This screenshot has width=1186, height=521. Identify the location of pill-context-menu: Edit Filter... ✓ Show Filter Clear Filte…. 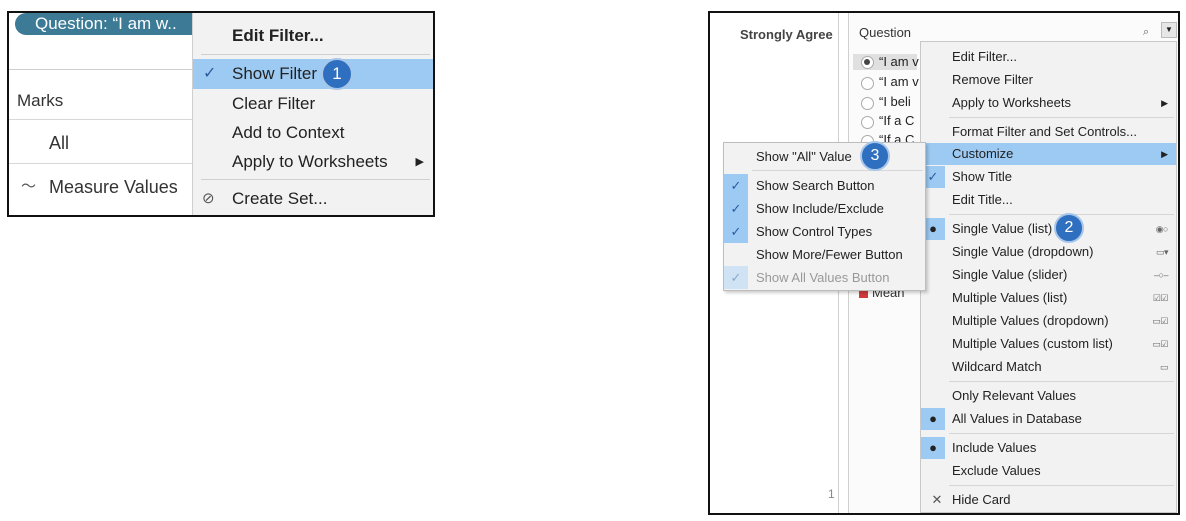
(312, 114).